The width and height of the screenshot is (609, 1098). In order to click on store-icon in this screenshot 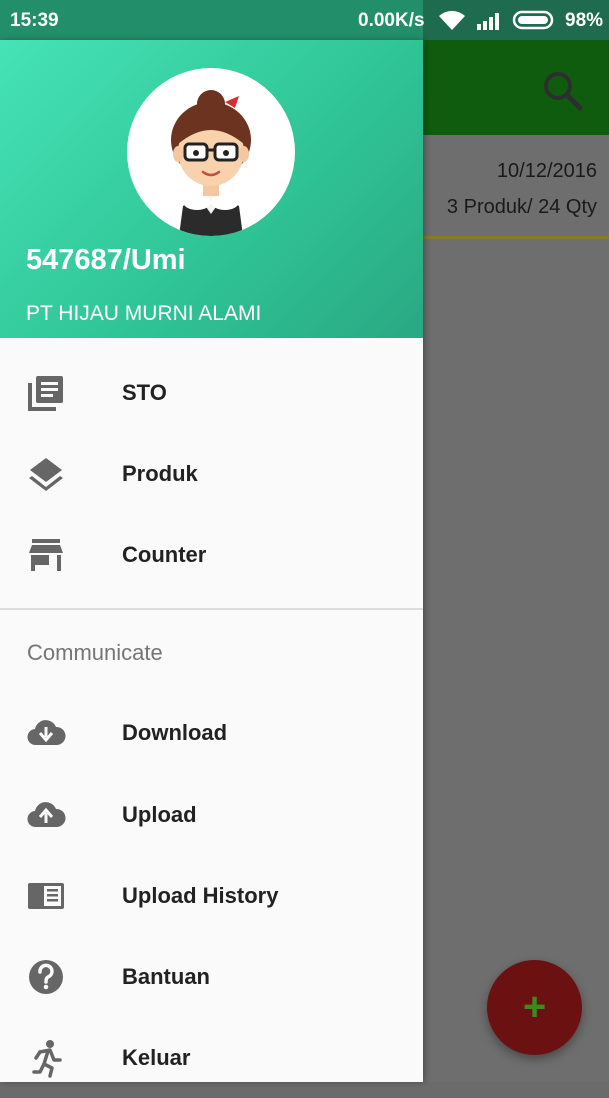, I will do `click(46, 555)`.